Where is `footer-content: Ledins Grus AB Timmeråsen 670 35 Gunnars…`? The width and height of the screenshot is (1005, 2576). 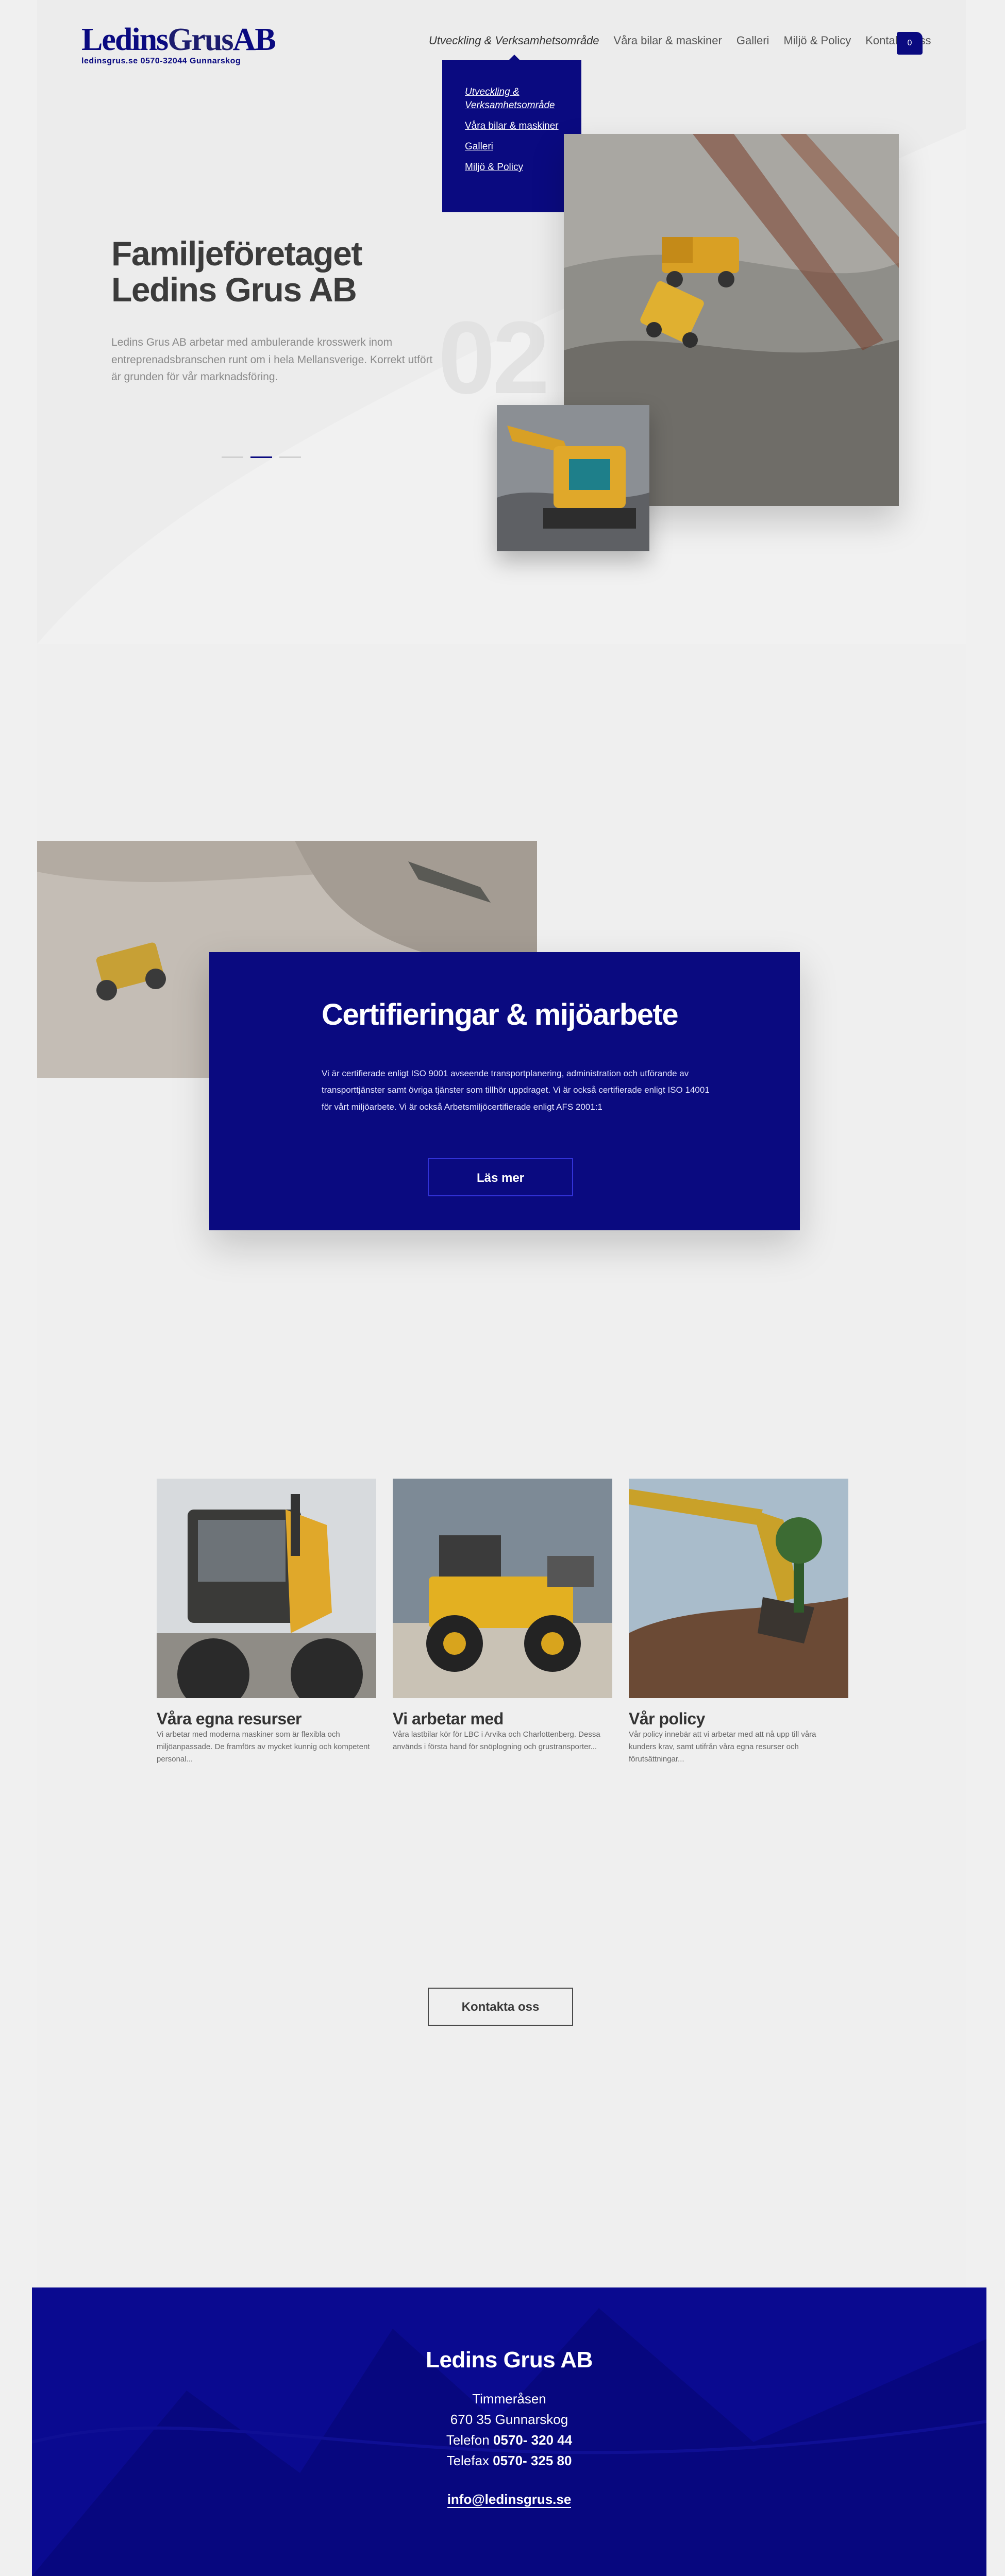 footer-content: Ledins Grus AB Timmeråsen 670 35 Gunnars… is located at coordinates (509, 2397).